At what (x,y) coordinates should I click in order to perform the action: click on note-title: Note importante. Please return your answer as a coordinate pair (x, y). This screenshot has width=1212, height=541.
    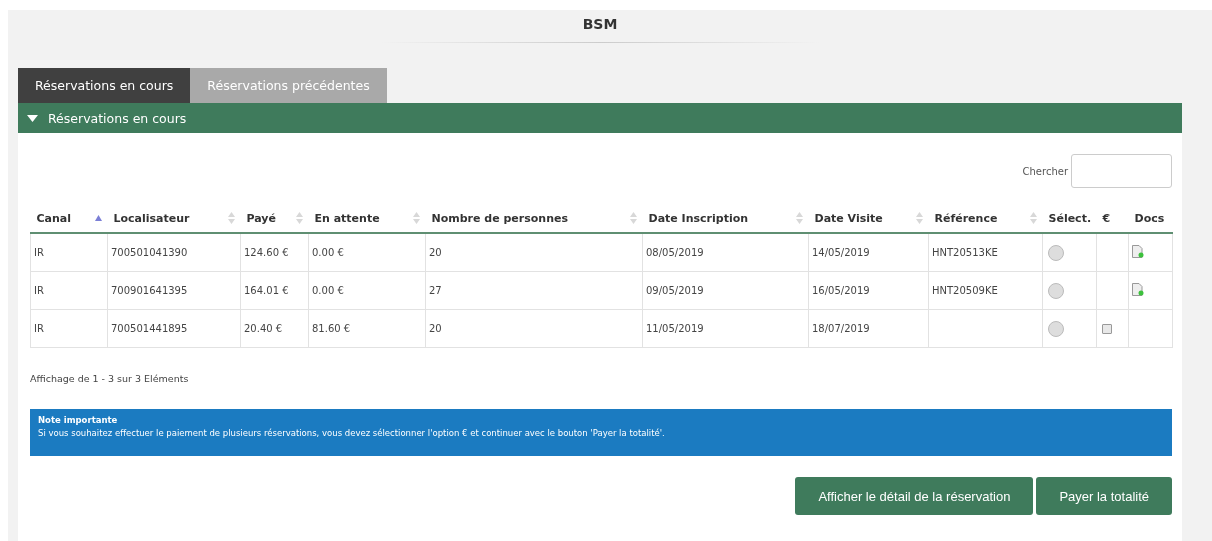
    Looking at the image, I should click on (78, 420).